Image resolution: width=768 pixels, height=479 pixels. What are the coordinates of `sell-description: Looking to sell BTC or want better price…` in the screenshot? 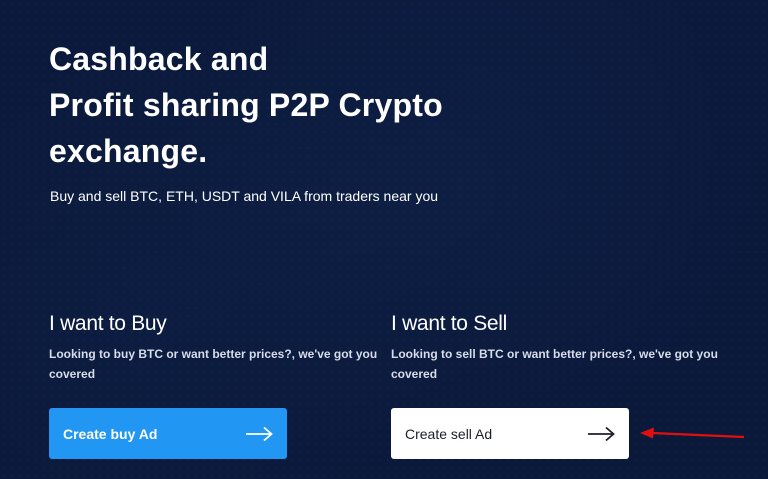 It's located at (554, 364).